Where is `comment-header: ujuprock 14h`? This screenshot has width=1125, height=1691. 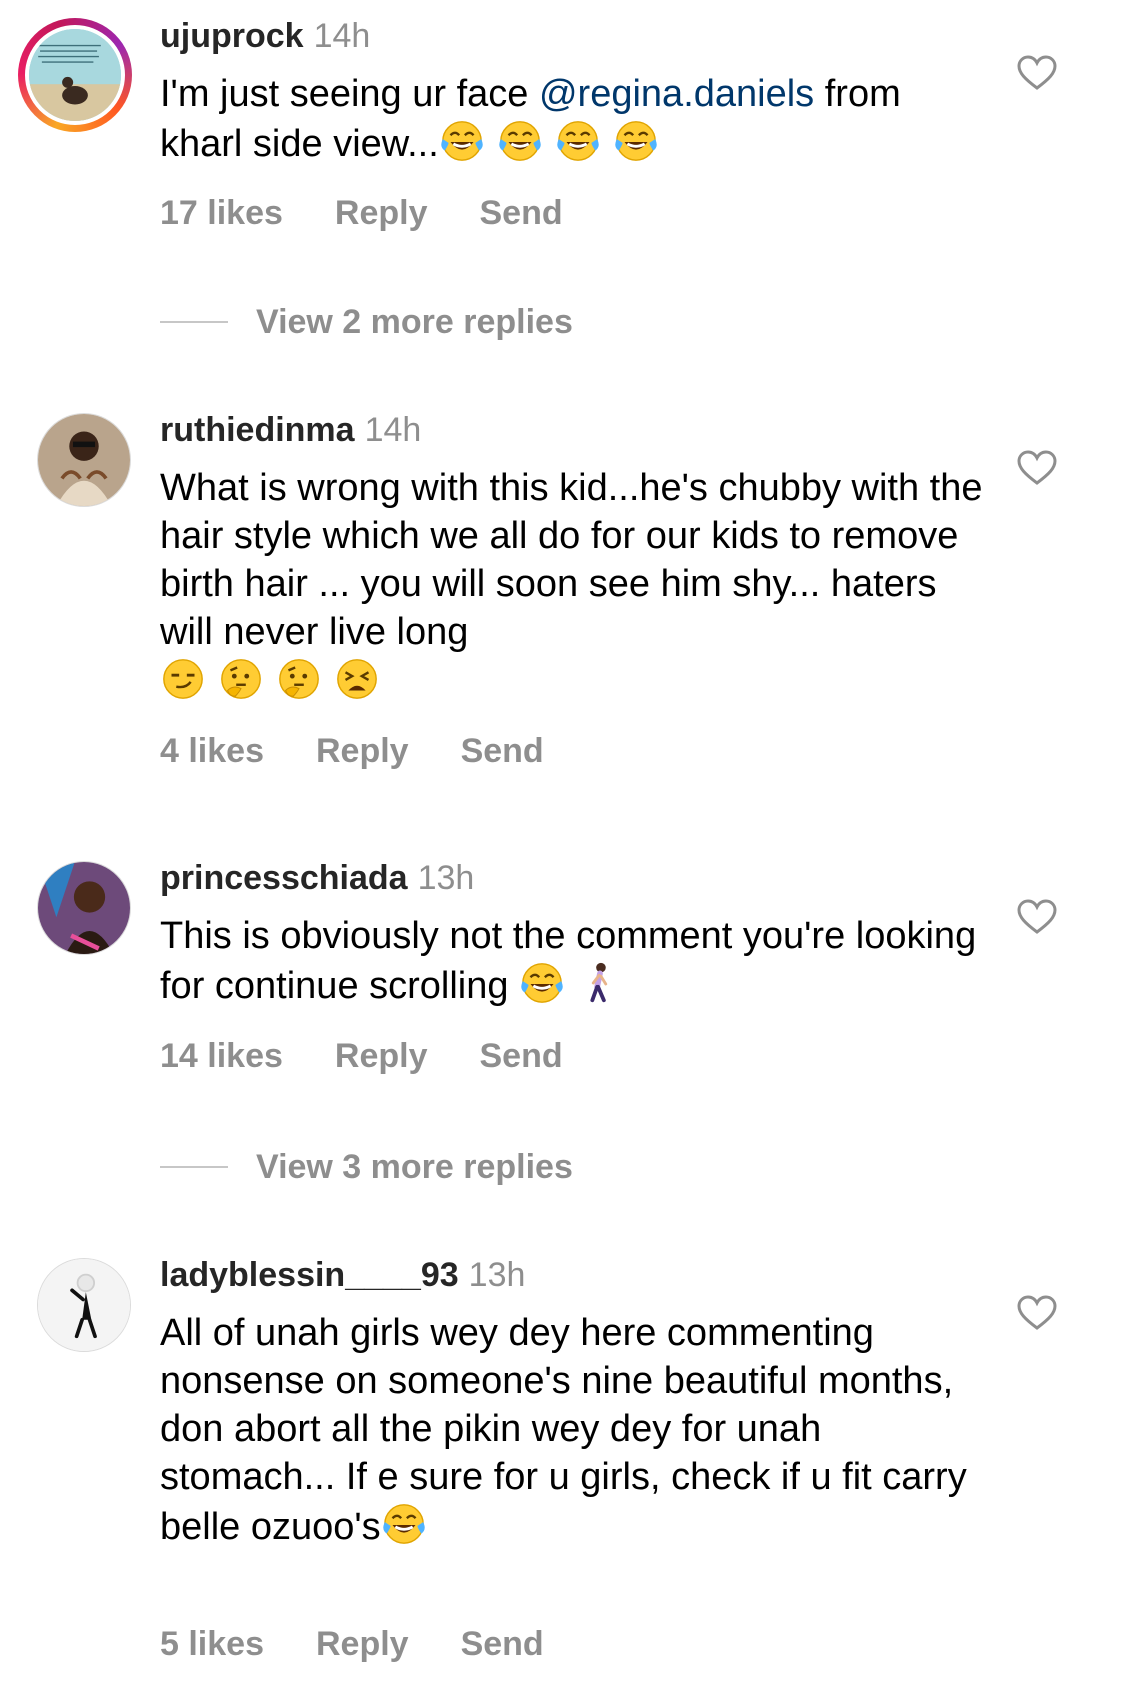
comment-header: ujuprock 14h is located at coordinates (265, 36).